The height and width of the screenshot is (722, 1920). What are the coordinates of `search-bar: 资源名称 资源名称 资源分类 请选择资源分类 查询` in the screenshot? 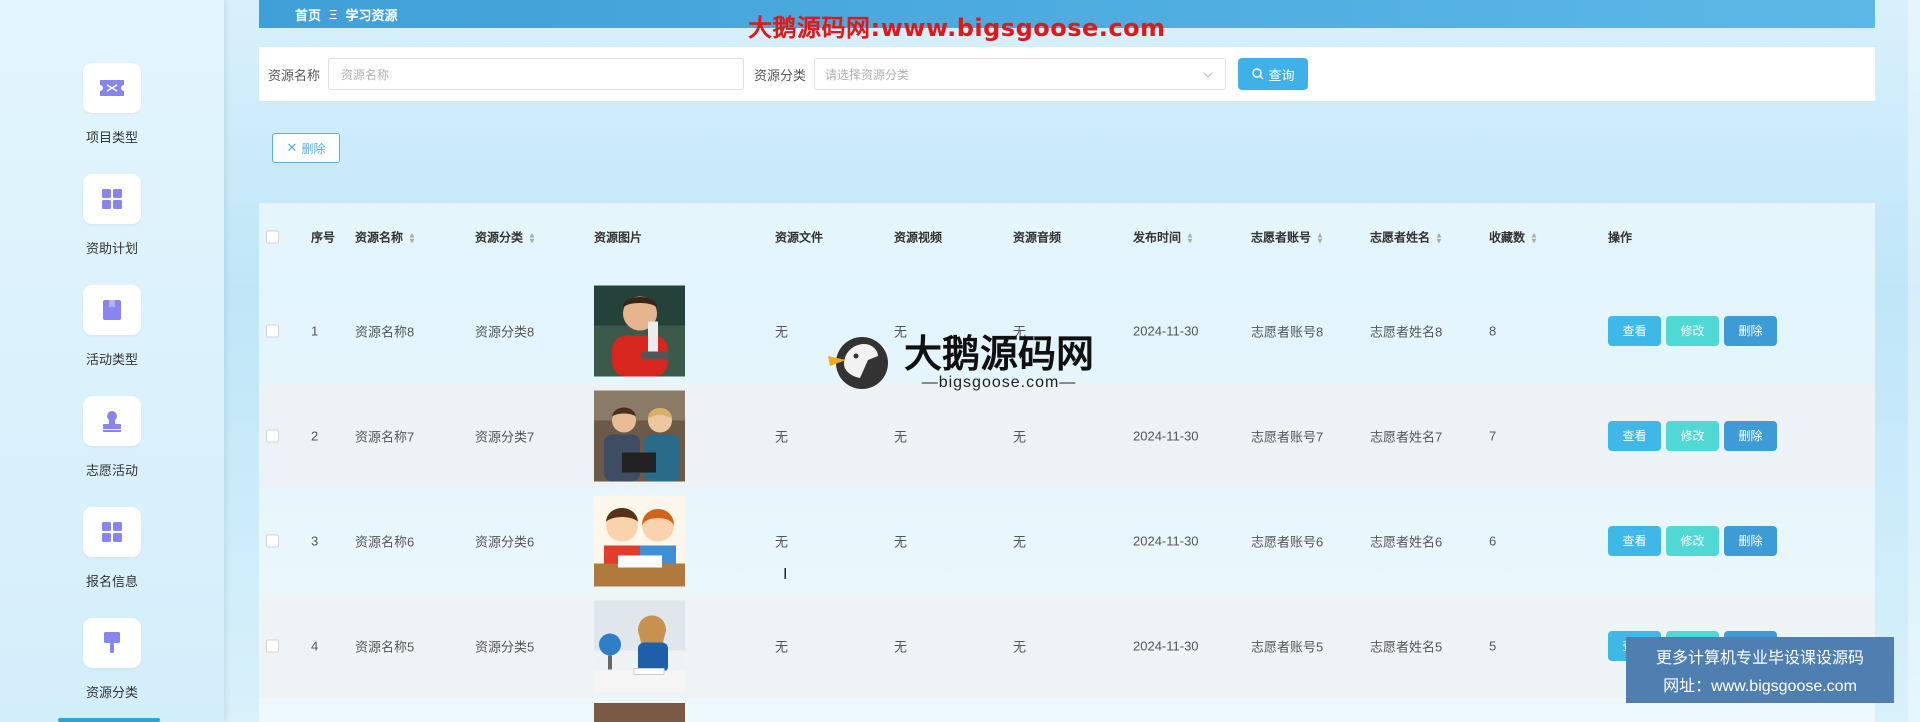 It's located at (1067, 74).